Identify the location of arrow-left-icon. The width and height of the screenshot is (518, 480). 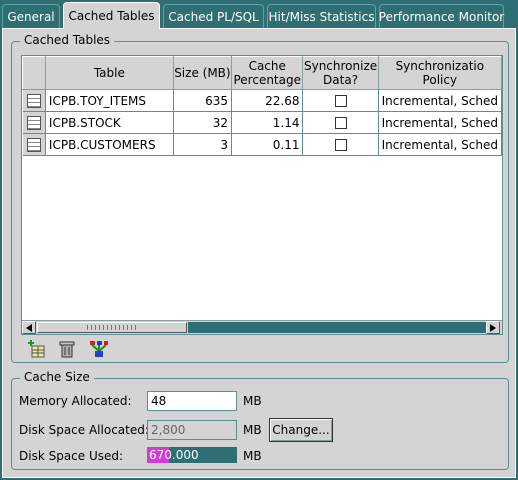
(29, 327).